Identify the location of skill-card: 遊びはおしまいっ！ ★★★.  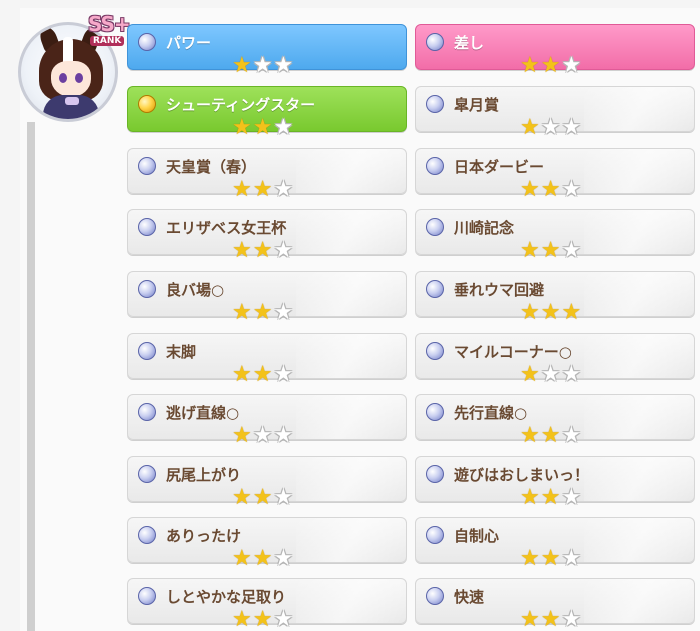
(555, 482).